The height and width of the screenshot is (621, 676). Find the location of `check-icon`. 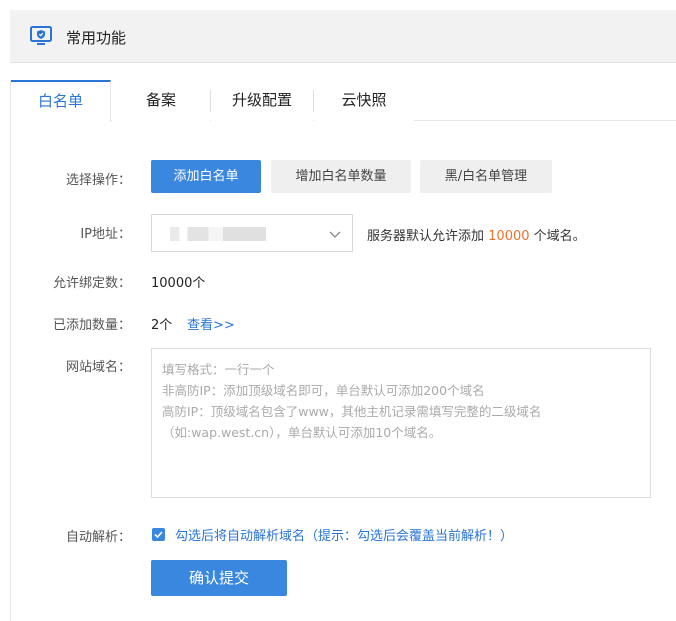

check-icon is located at coordinates (158, 535).